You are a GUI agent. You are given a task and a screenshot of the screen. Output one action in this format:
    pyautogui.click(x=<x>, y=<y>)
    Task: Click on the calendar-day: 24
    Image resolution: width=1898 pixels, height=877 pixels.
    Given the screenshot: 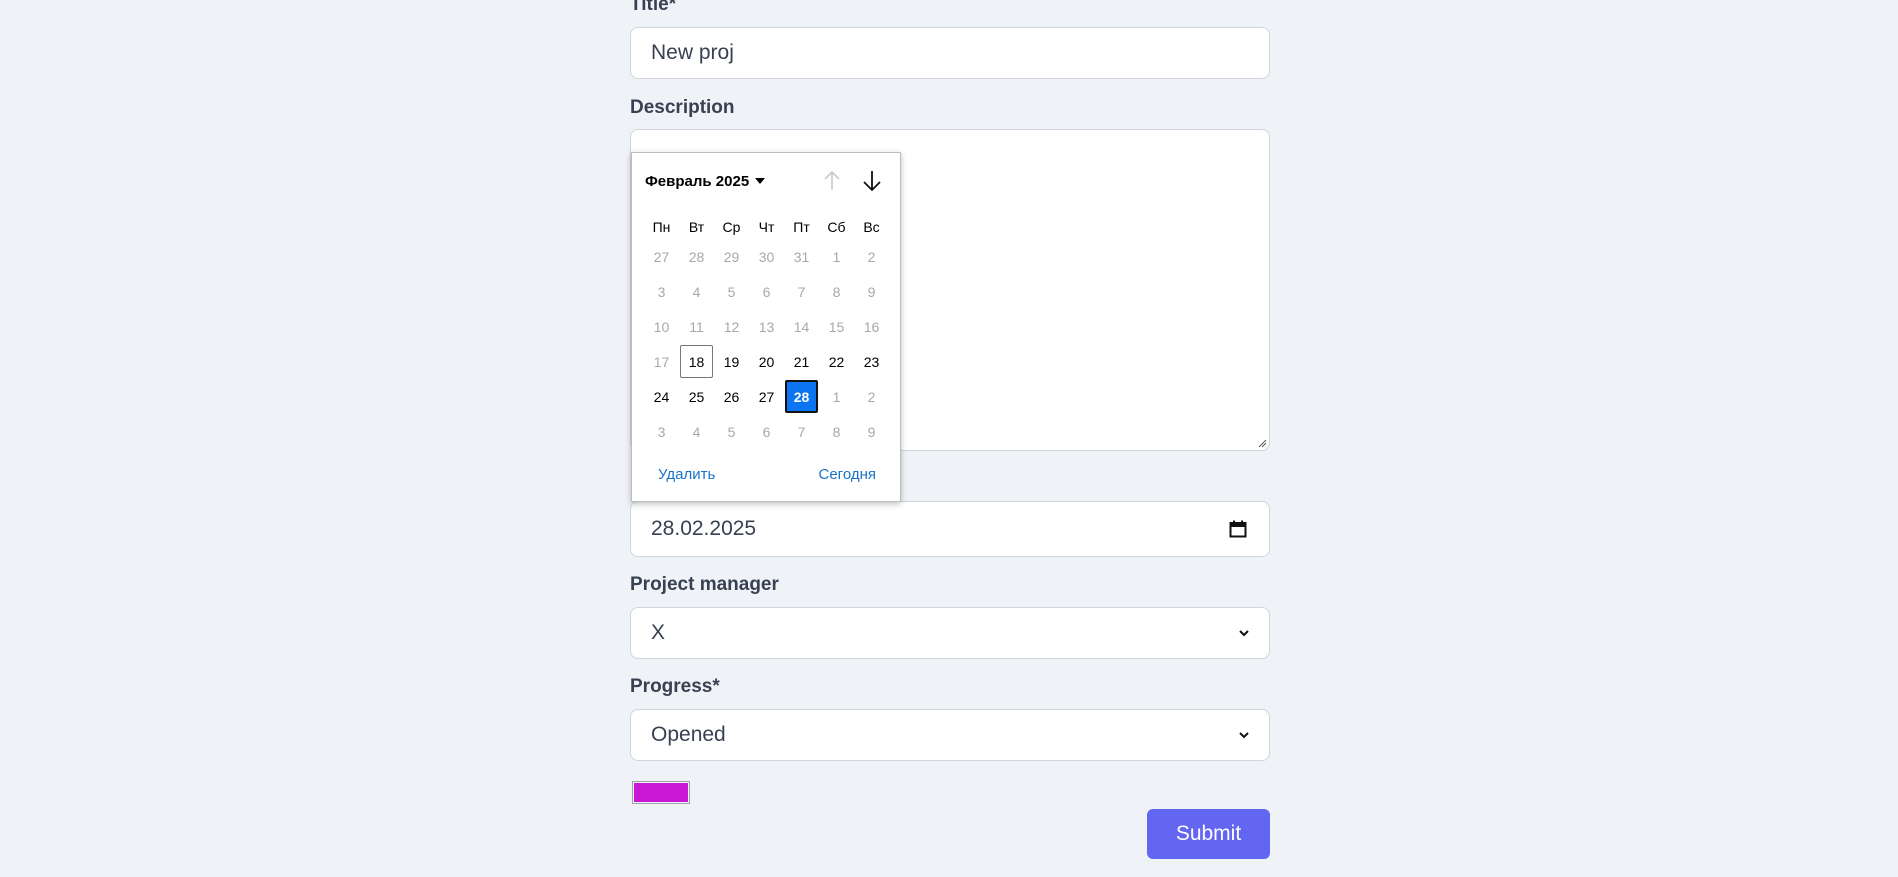 What is the action you would take?
    pyautogui.click(x=661, y=396)
    